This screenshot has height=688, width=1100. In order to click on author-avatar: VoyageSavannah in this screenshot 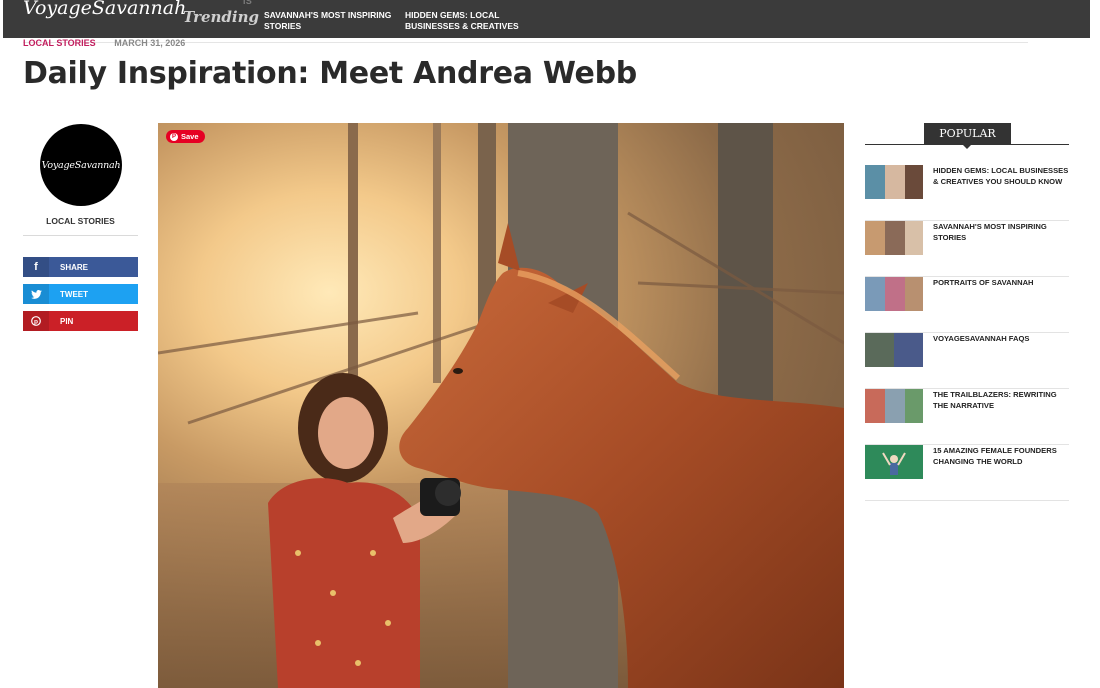, I will do `click(81, 165)`.